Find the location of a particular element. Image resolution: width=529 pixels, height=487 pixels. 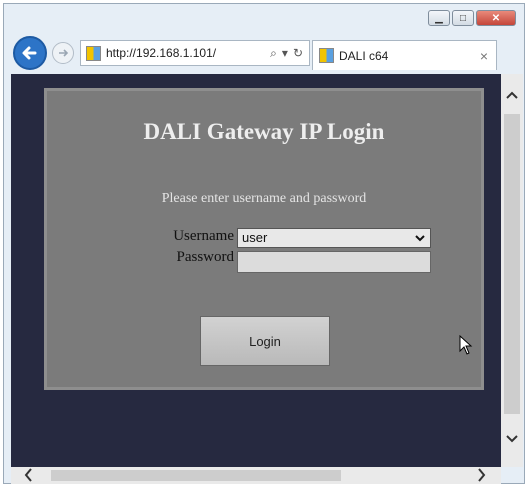

browser-tab: DALI c64 × is located at coordinates (404, 55).